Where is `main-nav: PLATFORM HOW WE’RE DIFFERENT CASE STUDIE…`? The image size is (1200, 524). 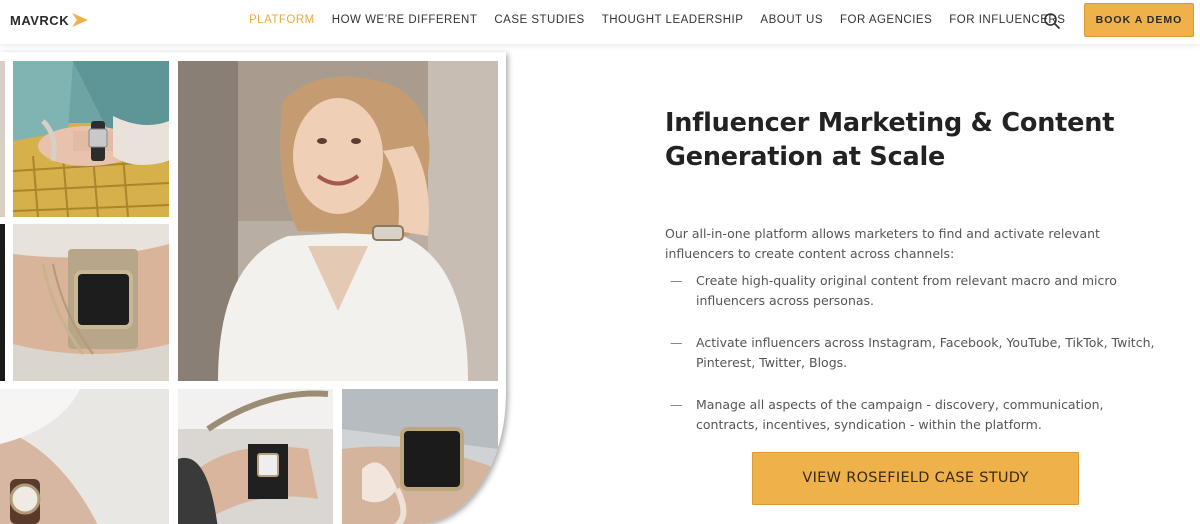 main-nav: PLATFORM HOW WE’RE DIFFERENT CASE STUDIE… is located at coordinates (657, 20).